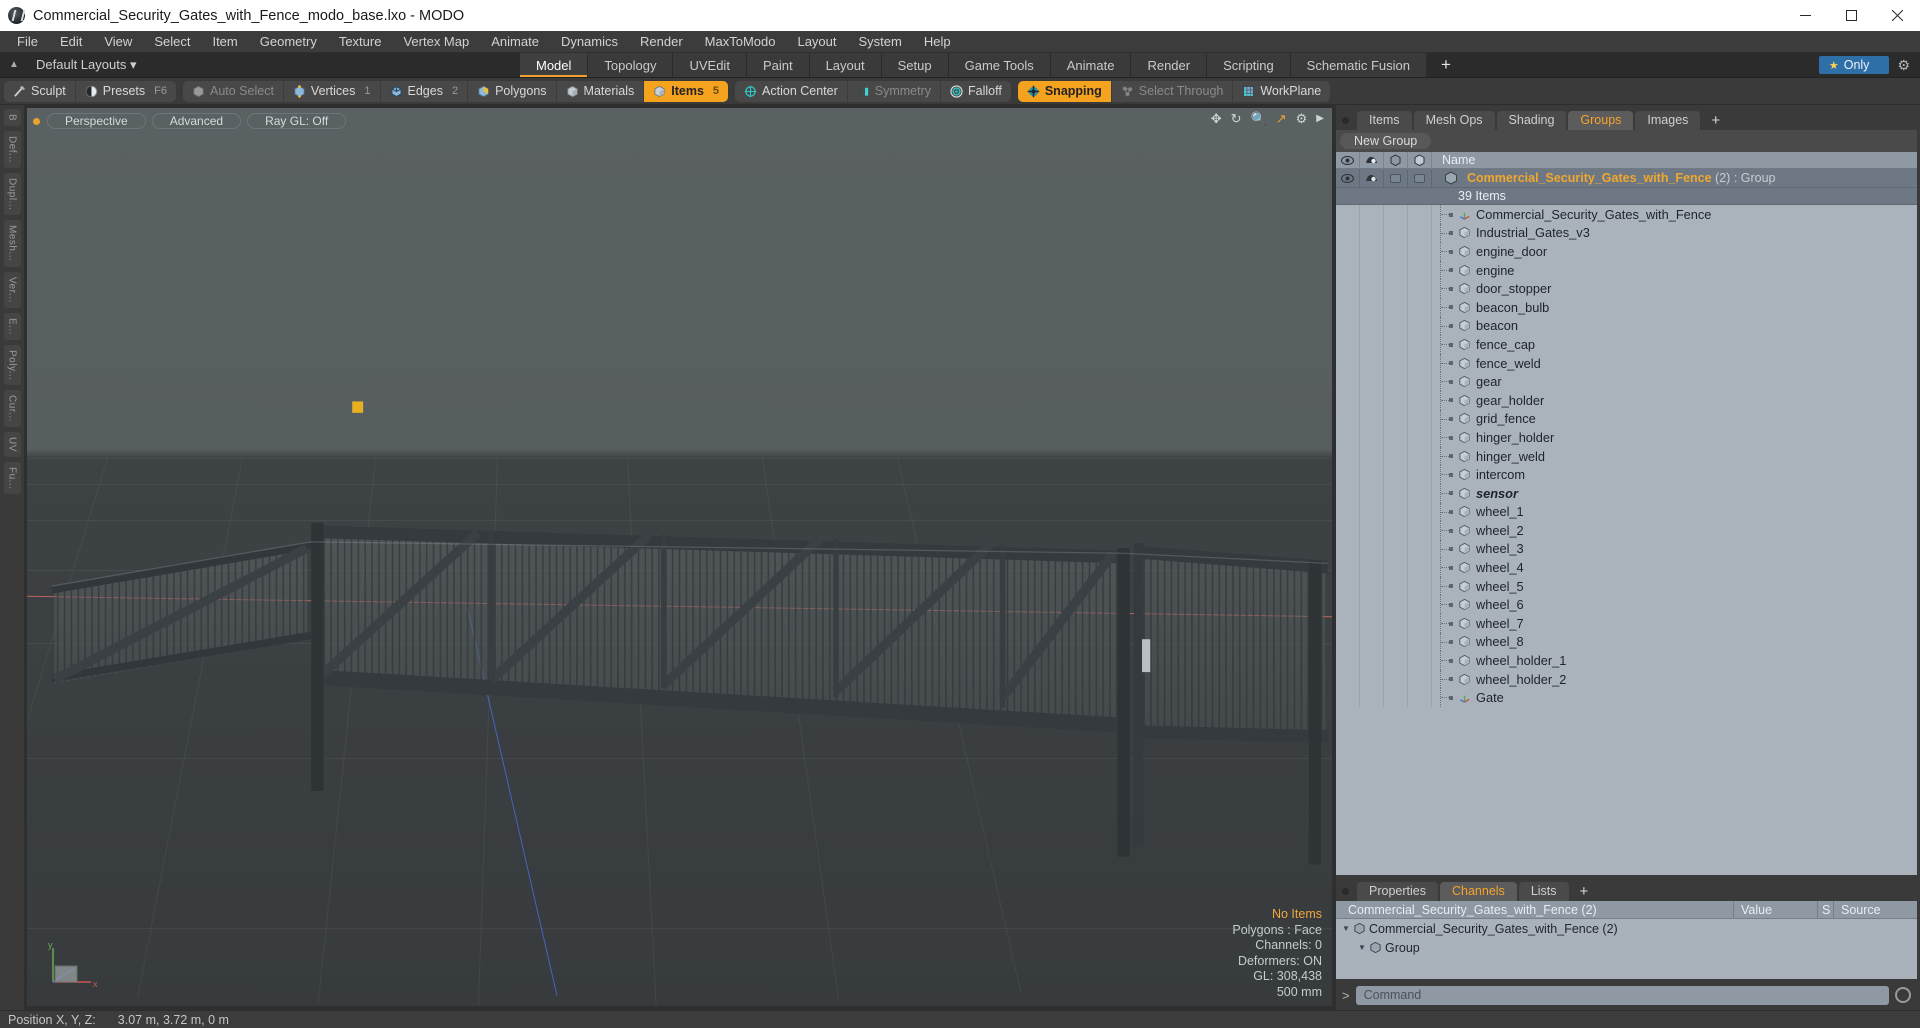 Image resolution: width=1920 pixels, height=1028 pixels. What do you see at coordinates (1372, 160) in the screenshot?
I see `render-icon` at bounding box center [1372, 160].